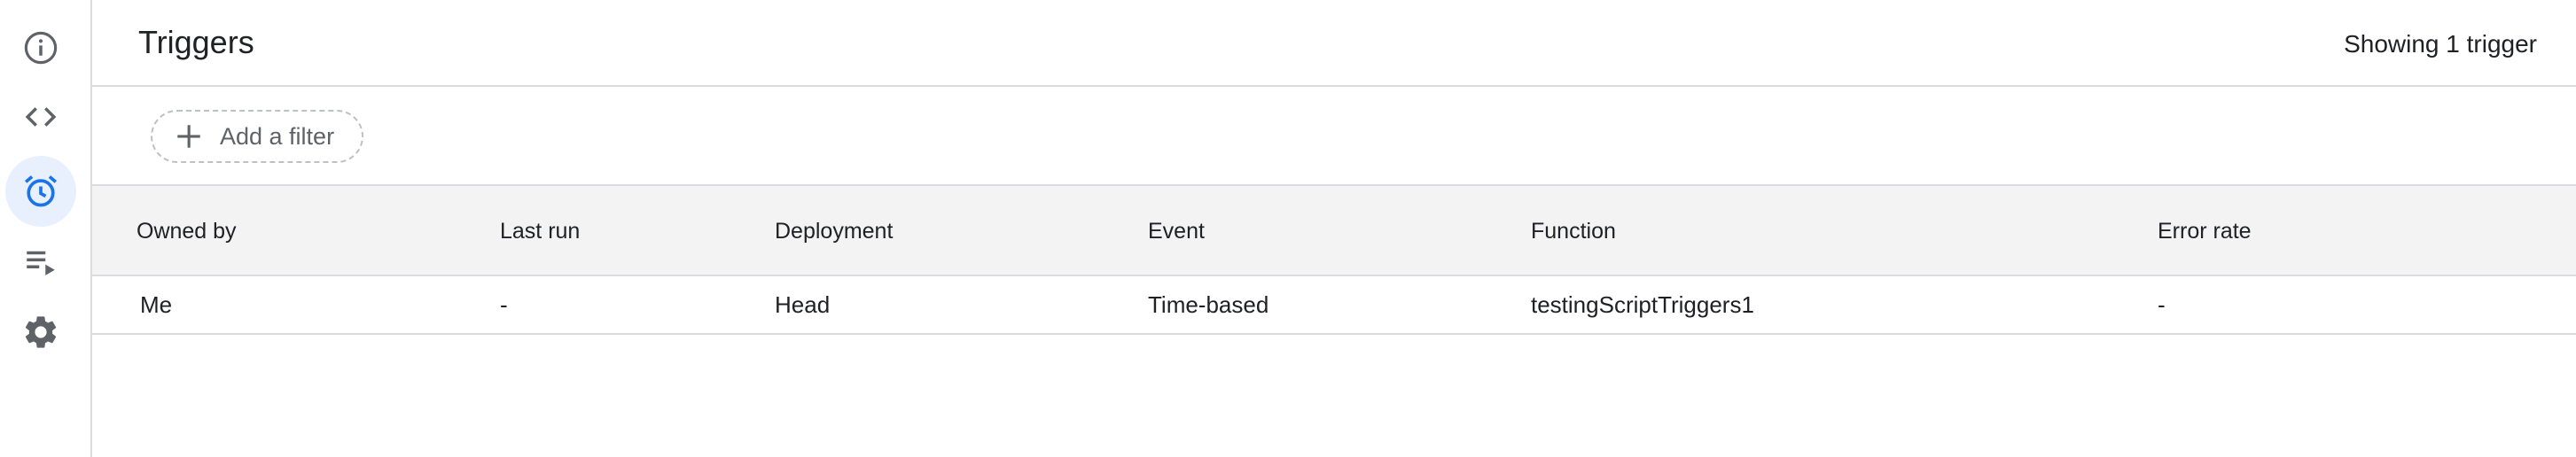 The height and width of the screenshot is (457, 2576). What do you see at coordinates (504, 304) in the screenshot?
I see `cell-last-run: -` at bounding box center [504, 304].